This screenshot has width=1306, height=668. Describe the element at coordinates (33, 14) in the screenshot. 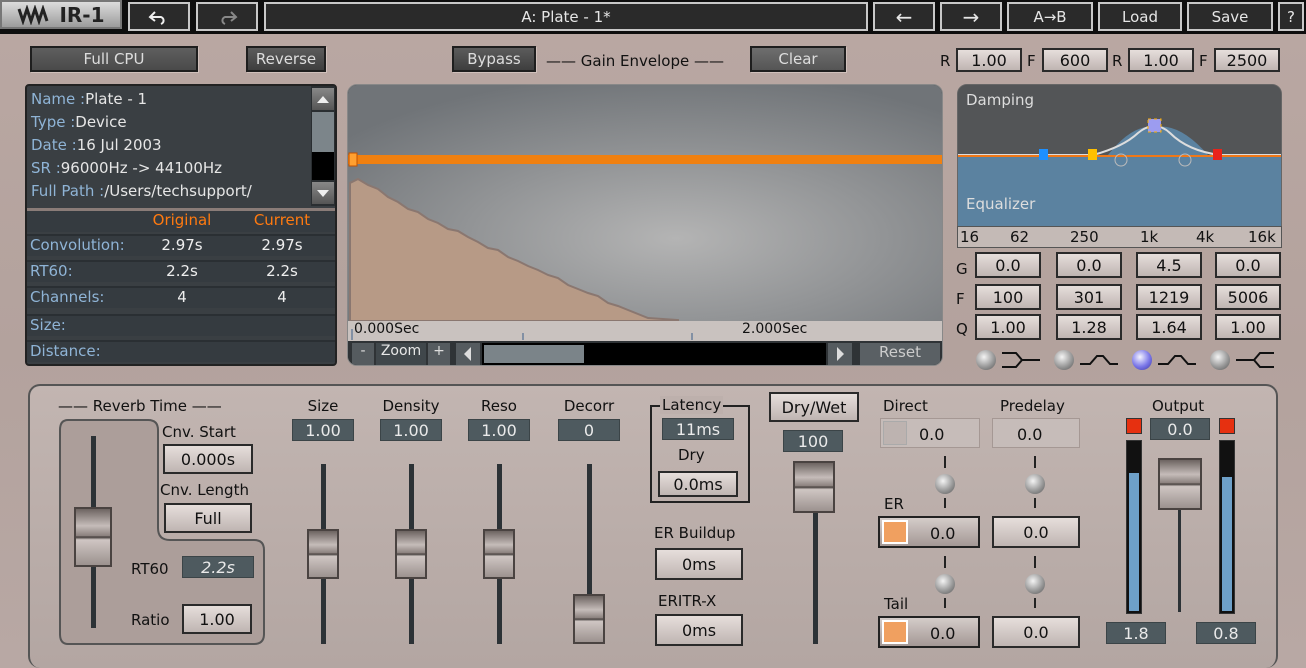

I see `waves-logo-icon` at that location.